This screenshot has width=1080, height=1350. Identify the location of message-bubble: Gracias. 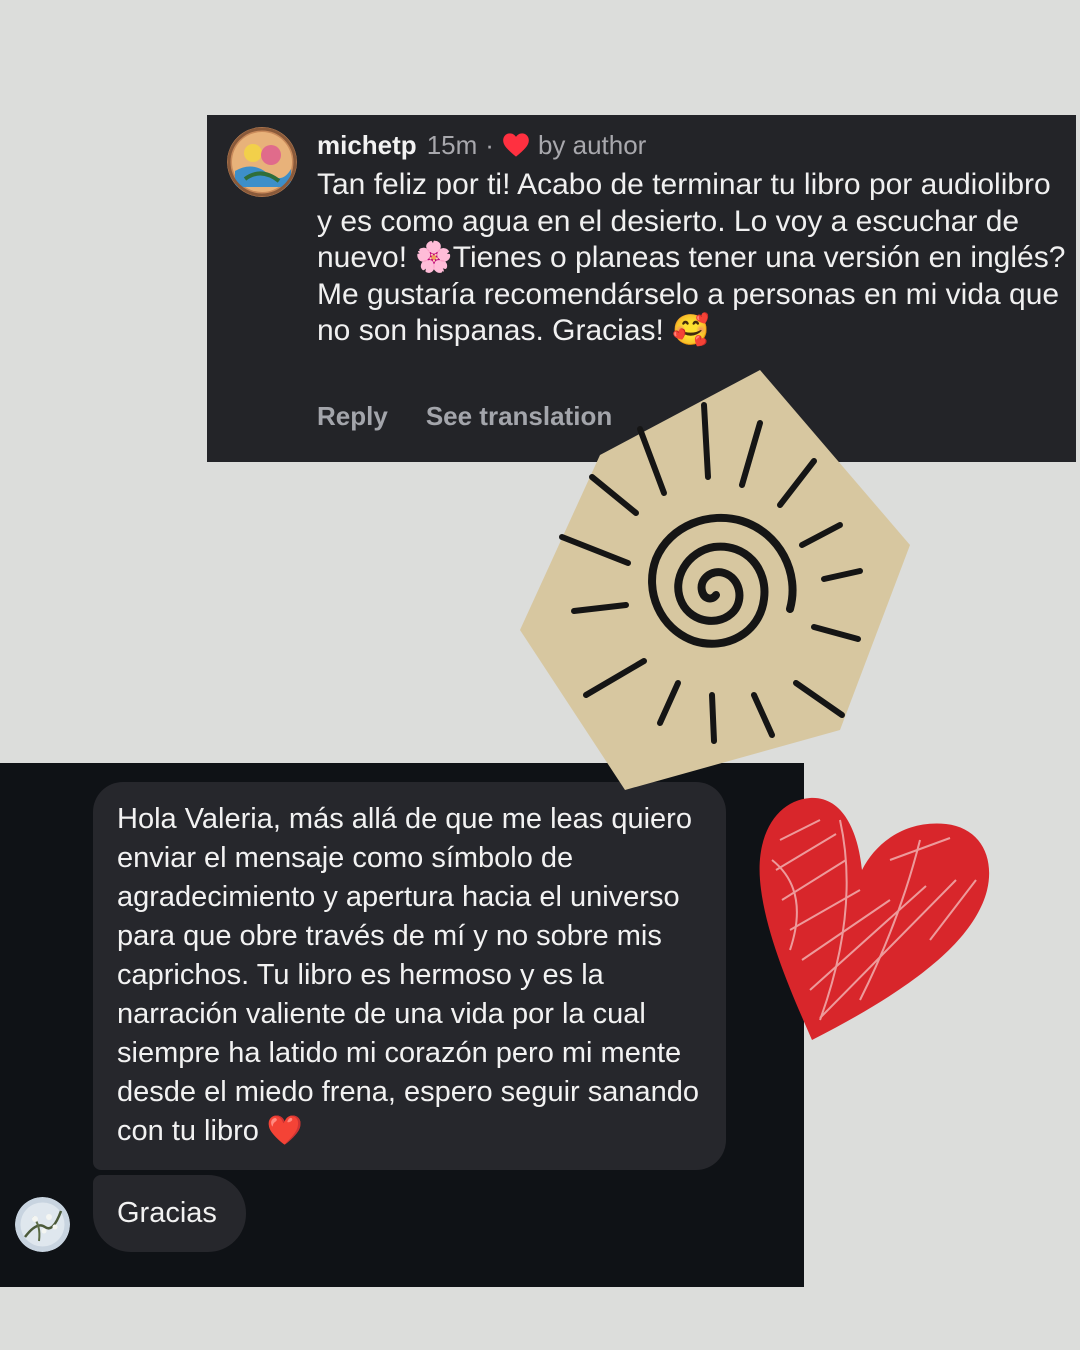
(169, 1213).